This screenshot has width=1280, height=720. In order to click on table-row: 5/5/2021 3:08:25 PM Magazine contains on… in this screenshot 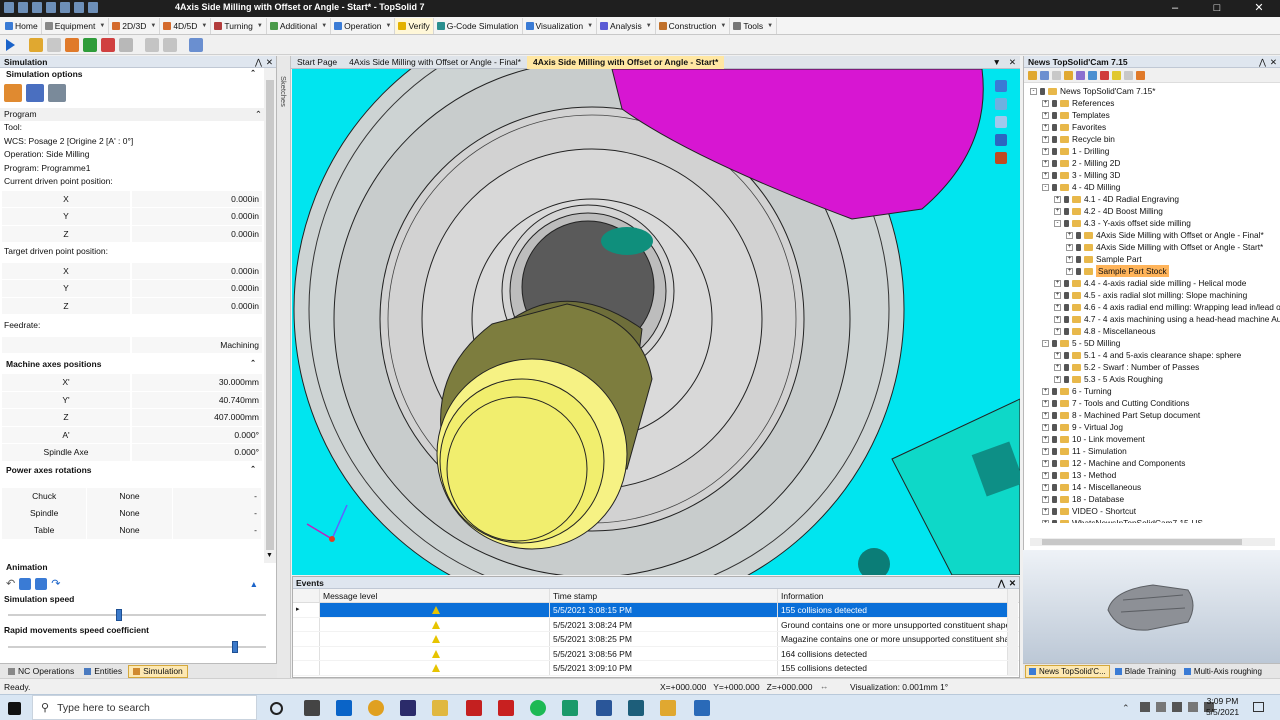, I will do `click(656, 639)`.